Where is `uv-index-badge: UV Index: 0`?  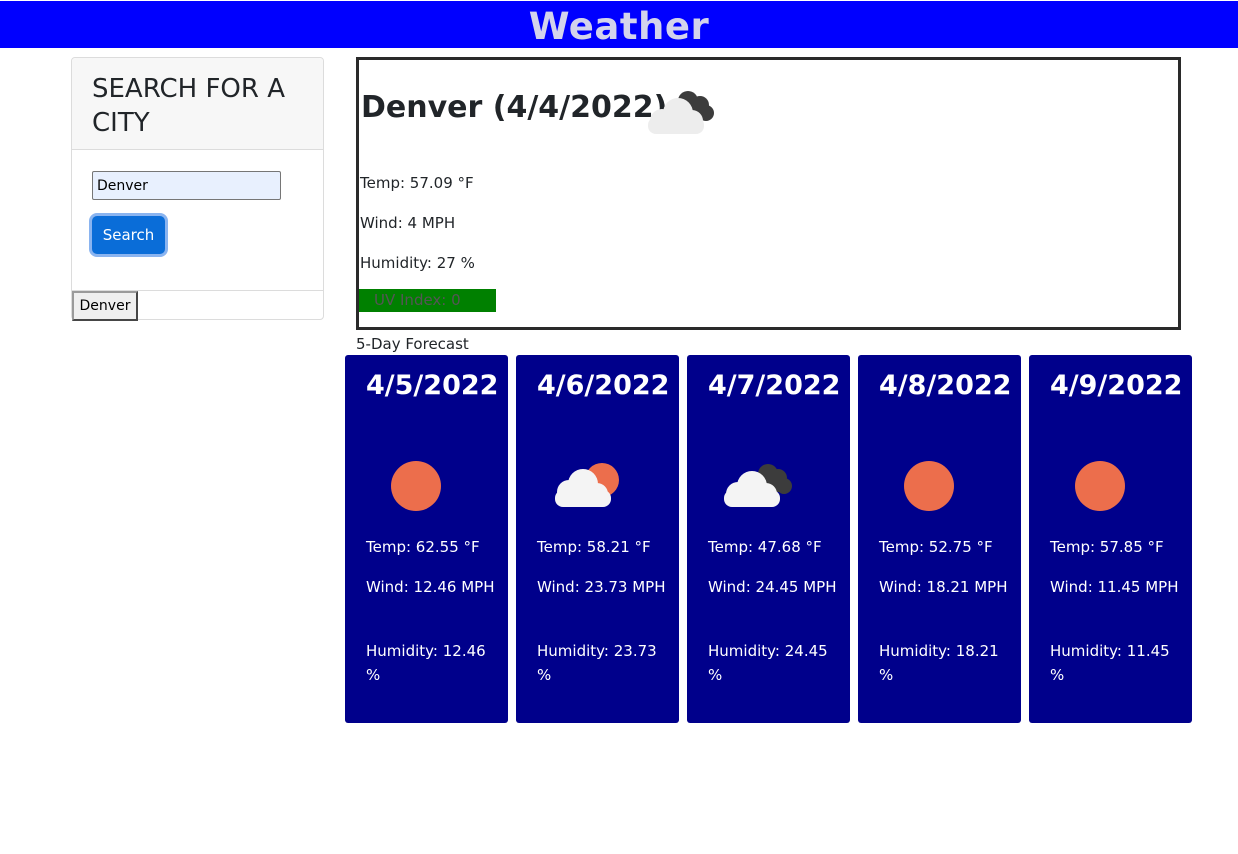
uv-index-badge: UV Index: 0 is located at coordinates (427, 300).